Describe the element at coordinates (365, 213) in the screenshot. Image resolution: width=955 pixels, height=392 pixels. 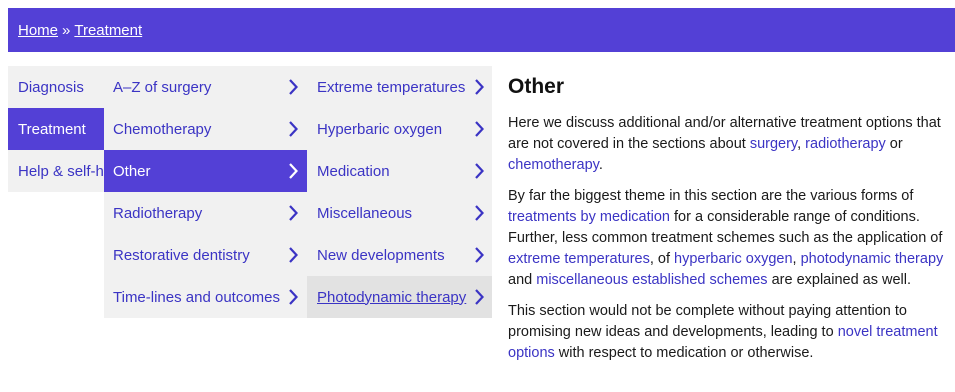
I see `nav3-item-label: Miscellaneous` at that location.